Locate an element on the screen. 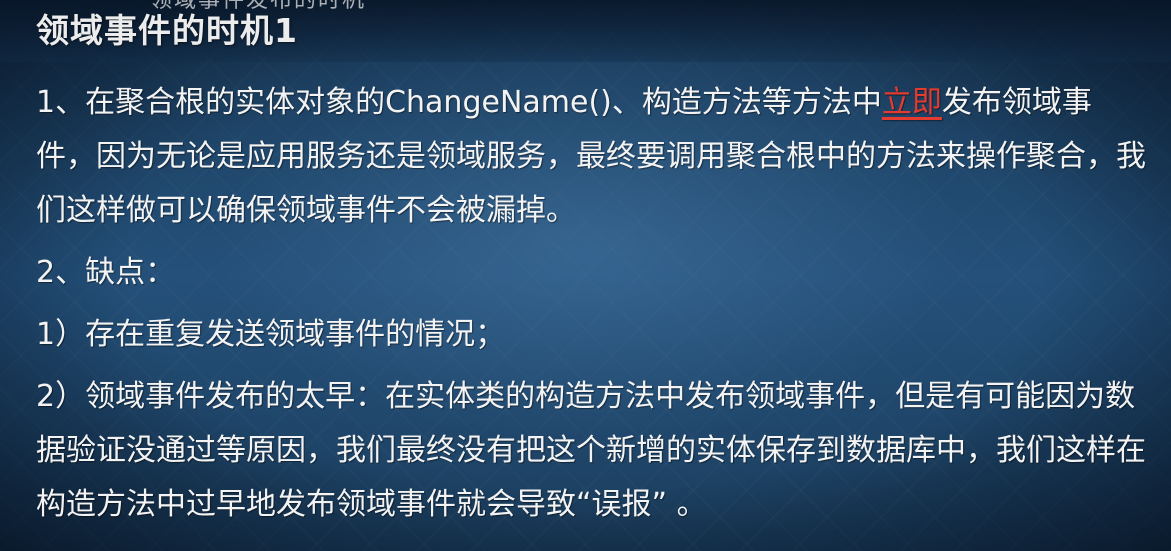  slide-title: 领域事件的时机1 is located at coordinates (167, 30).